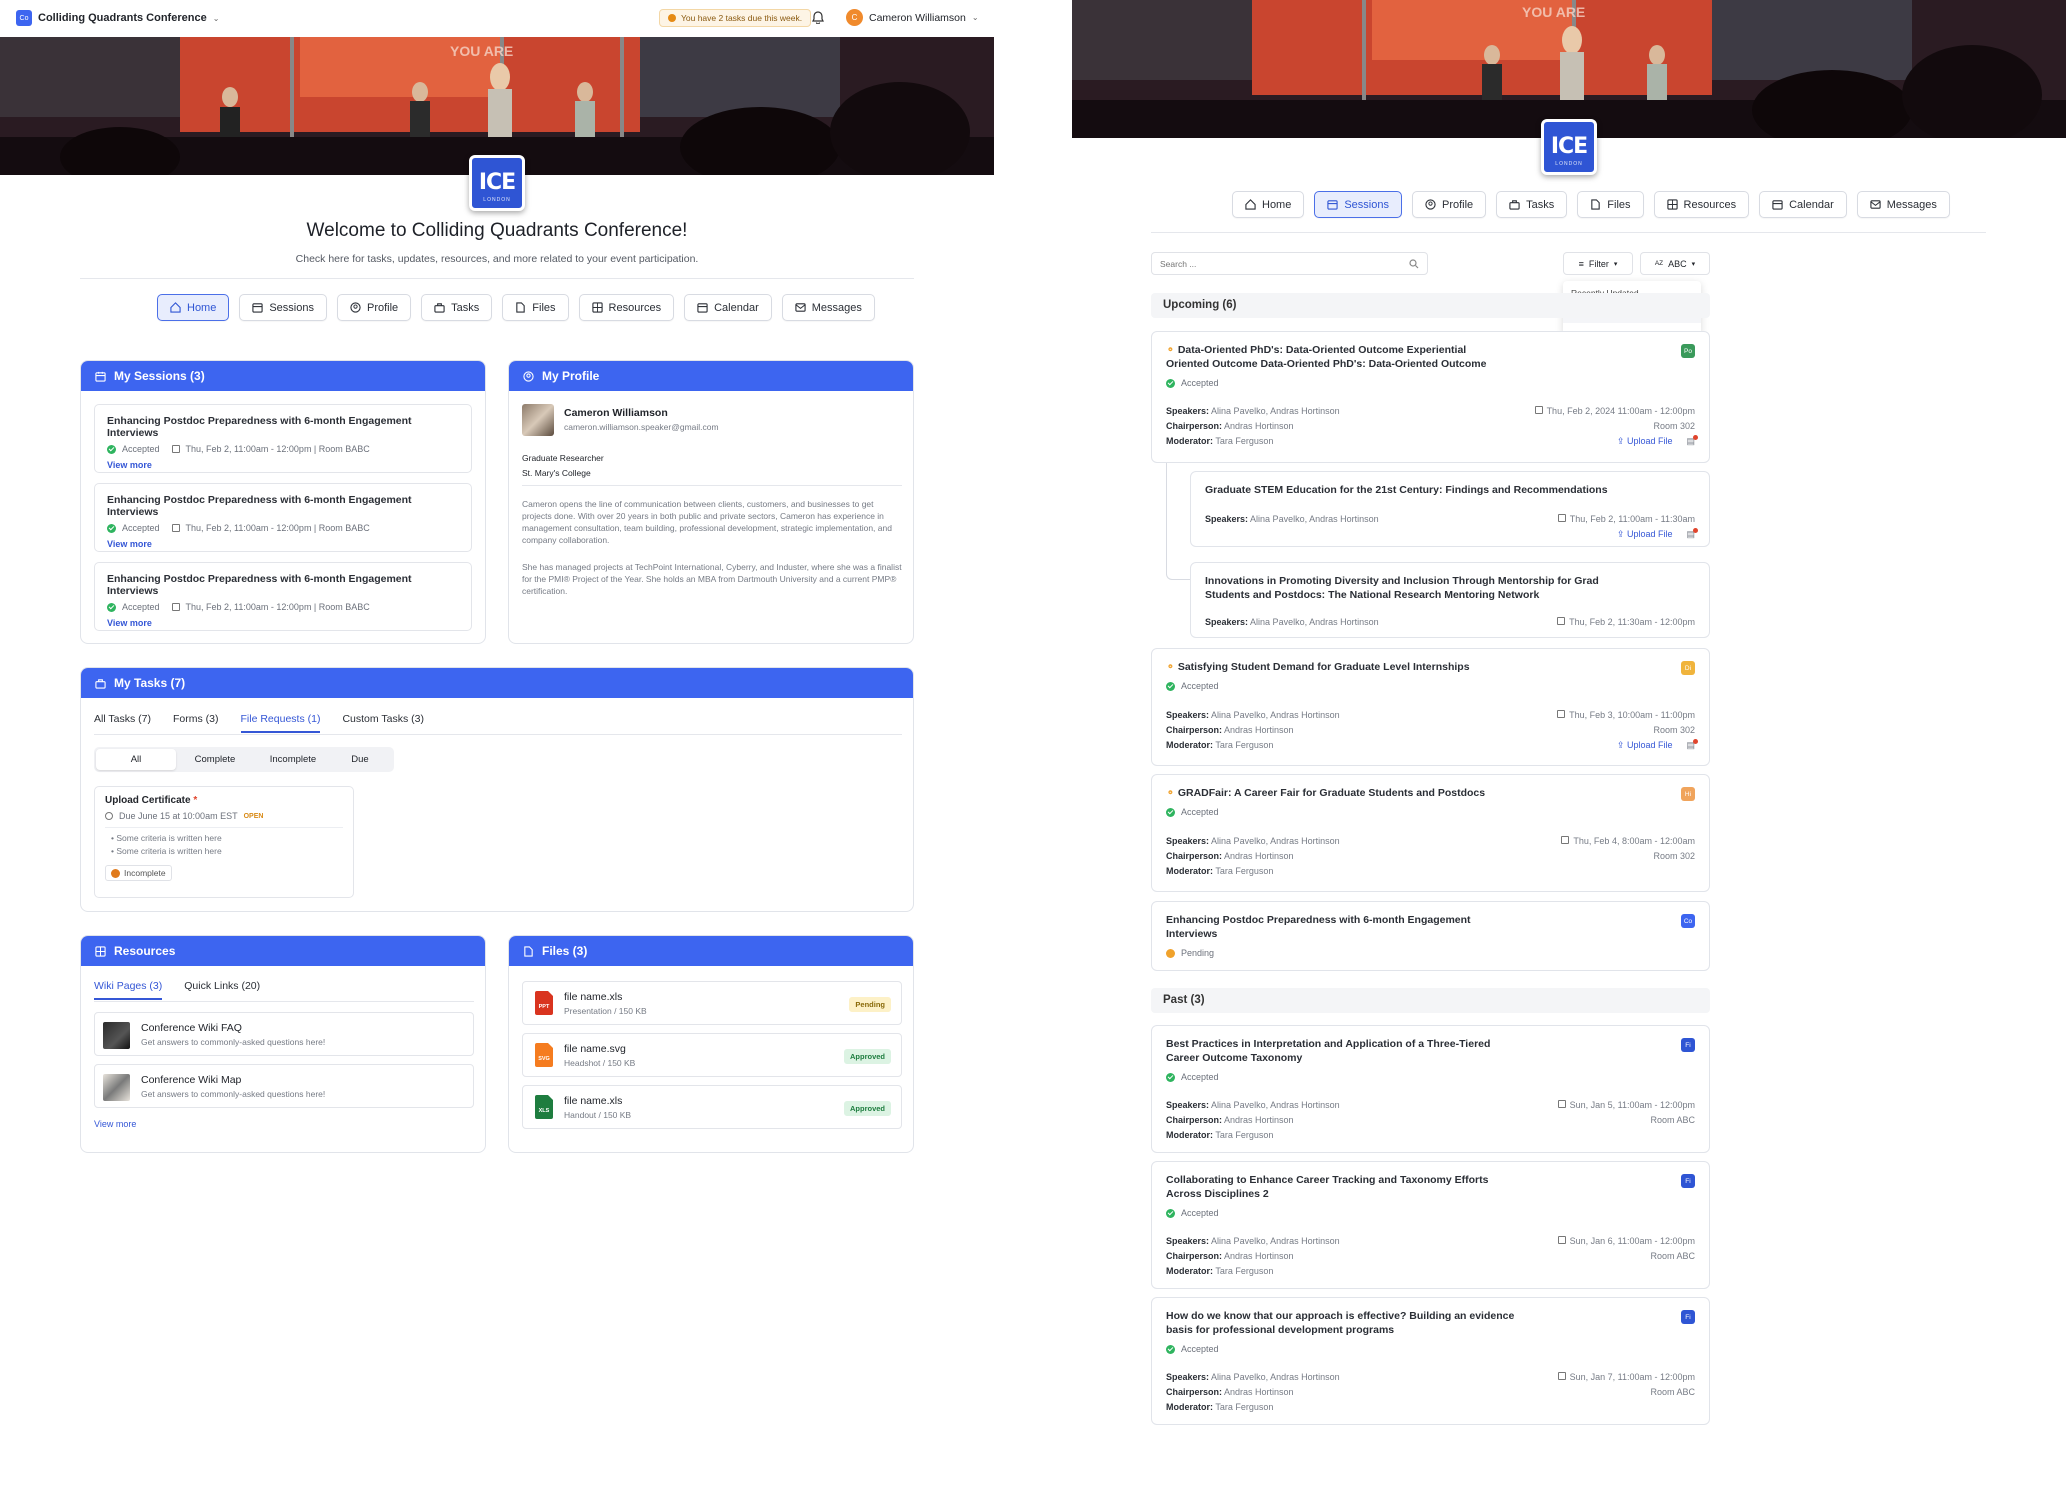 The image size is (2066, 1494). What do you see at coordinates (117, 18) in the screenshot?
I see `conference-switcher: Co Colliding Quadrants Conference ⌄` at bounding box center [117, 18].